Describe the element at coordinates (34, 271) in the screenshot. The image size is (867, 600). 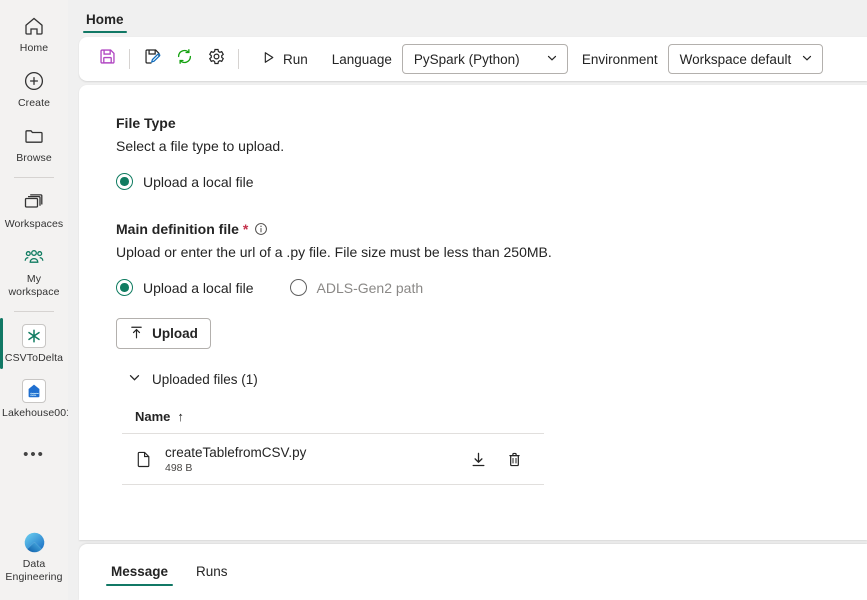
I see `sidebar-item-my-workspace: My workspace` at that location.